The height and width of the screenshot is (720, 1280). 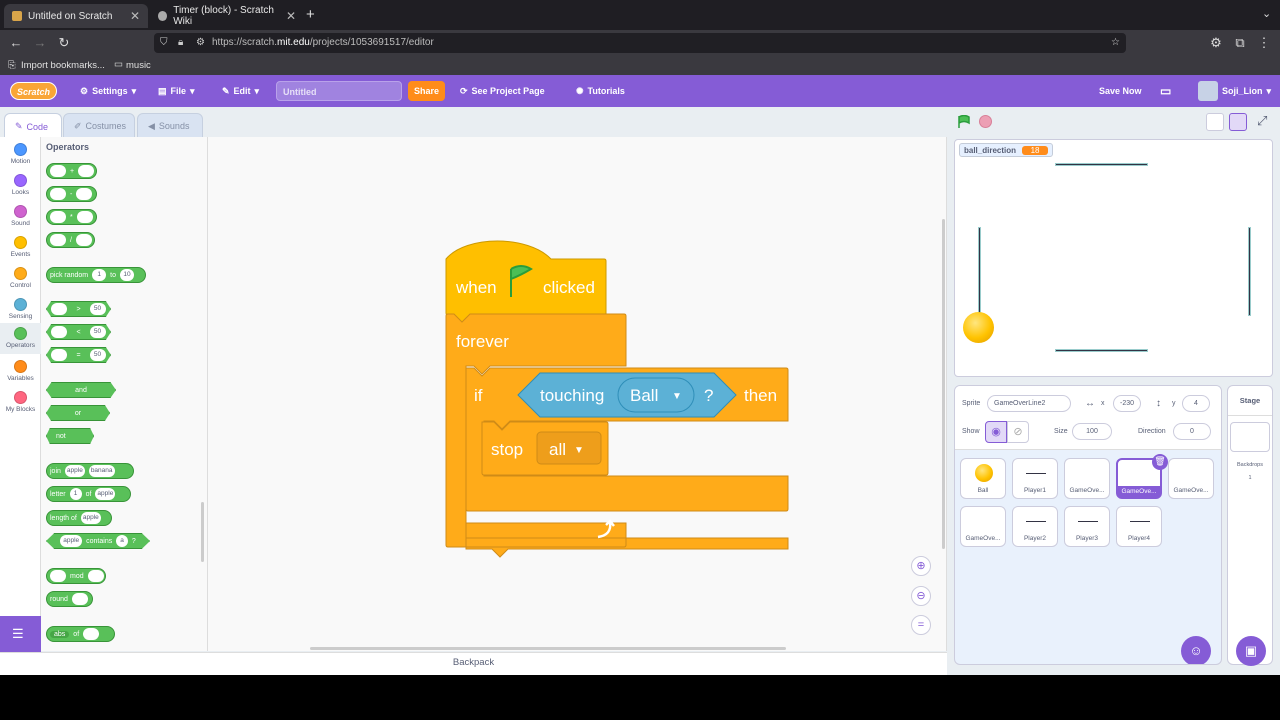 I want to click on backpack: Backpack, so click(x=473, y=663).